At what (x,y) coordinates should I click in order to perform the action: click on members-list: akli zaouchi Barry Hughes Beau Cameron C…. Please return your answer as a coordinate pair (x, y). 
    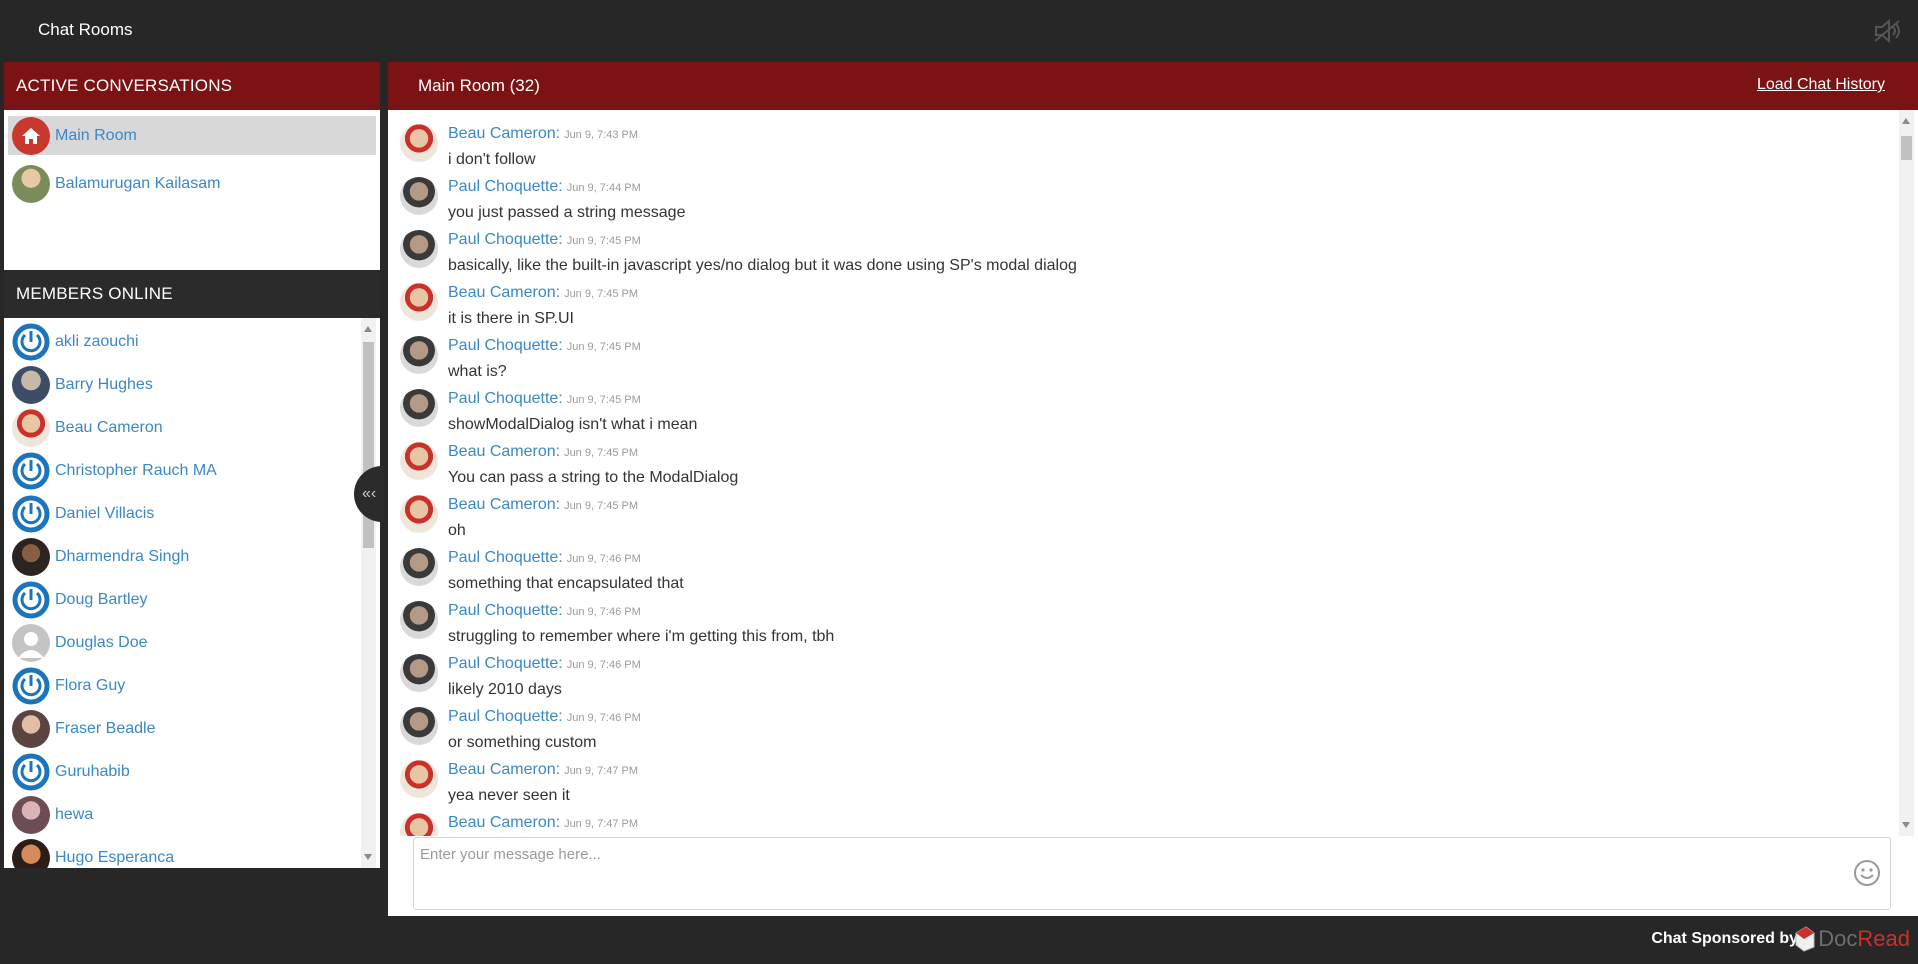
    Looking at the image, I should click on (181, 593).